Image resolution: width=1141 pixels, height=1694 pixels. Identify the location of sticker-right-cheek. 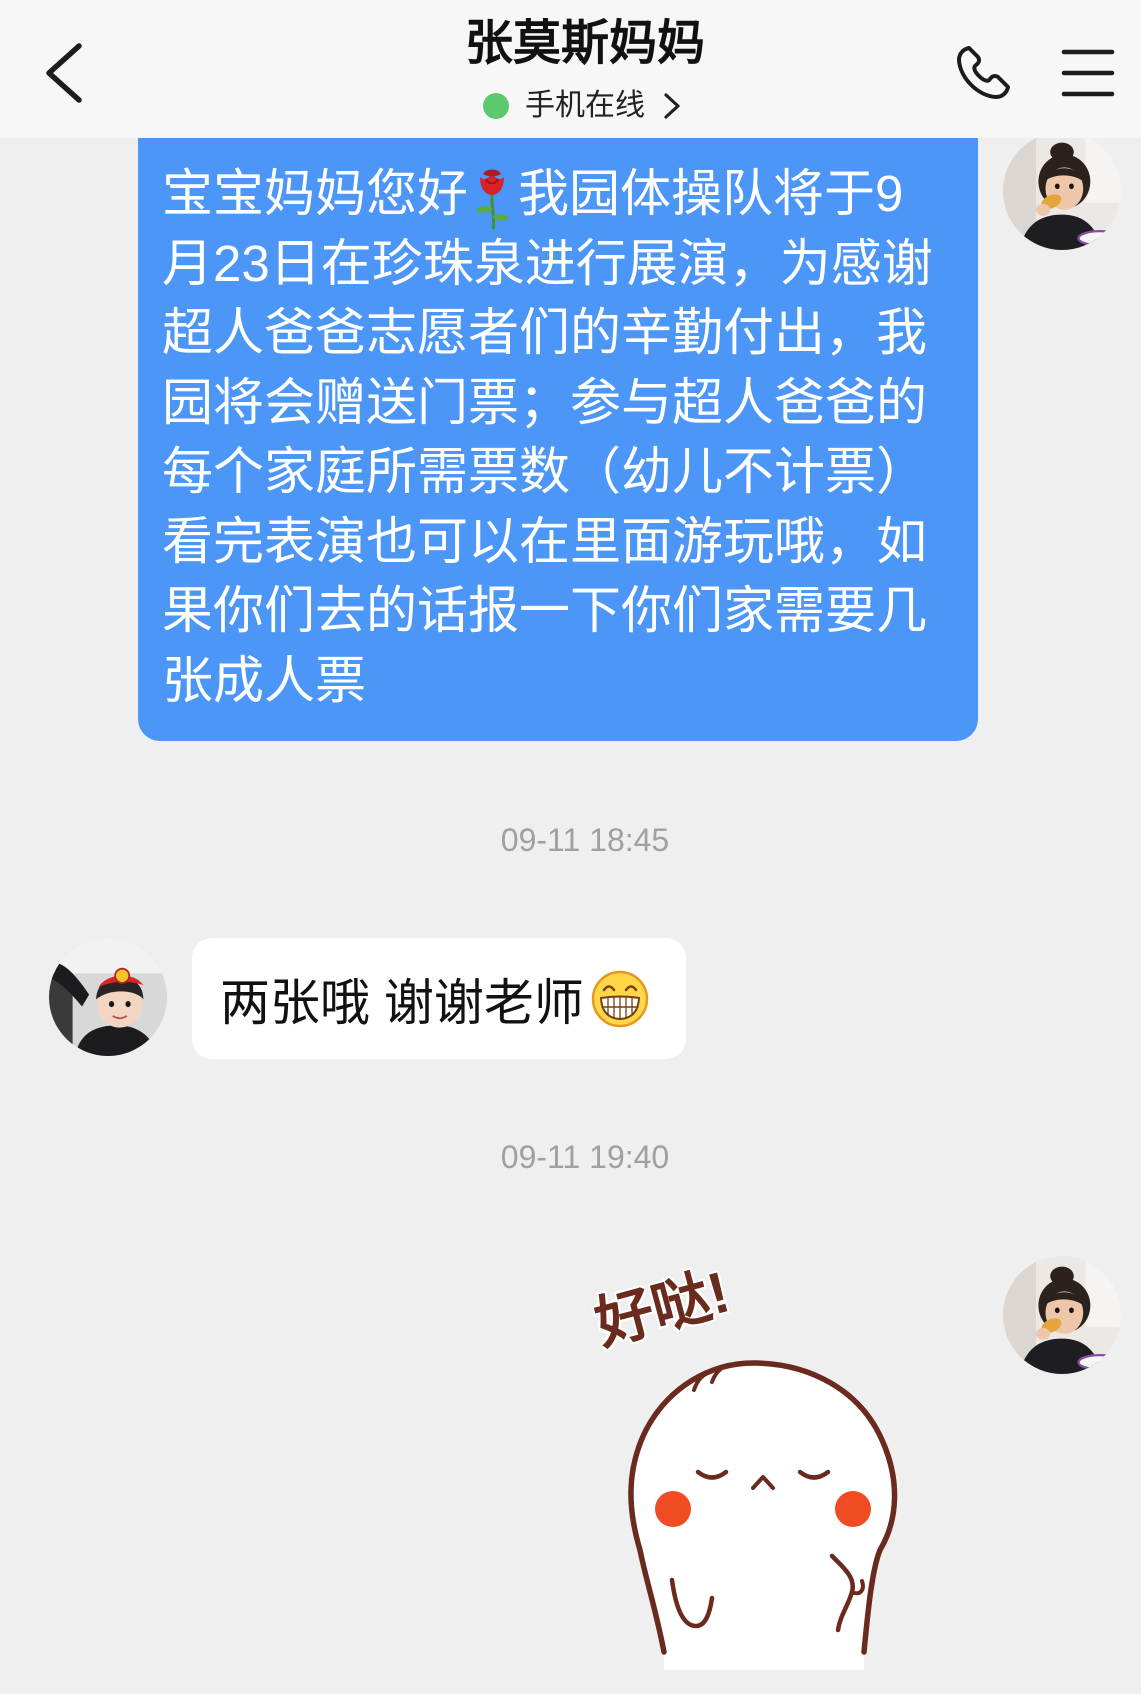
(853, 1509).